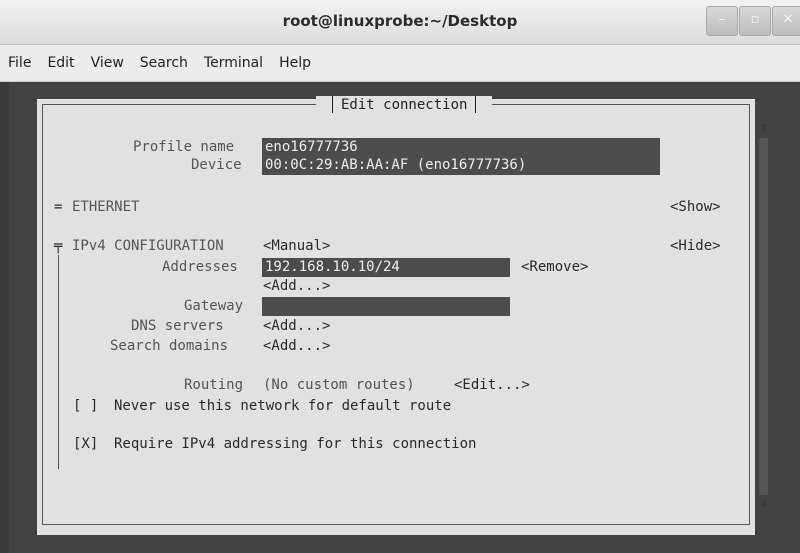 The height and width of the screenshot is (553, 800). I want to click on add-address-button: <Add...>, so click(296, 286).